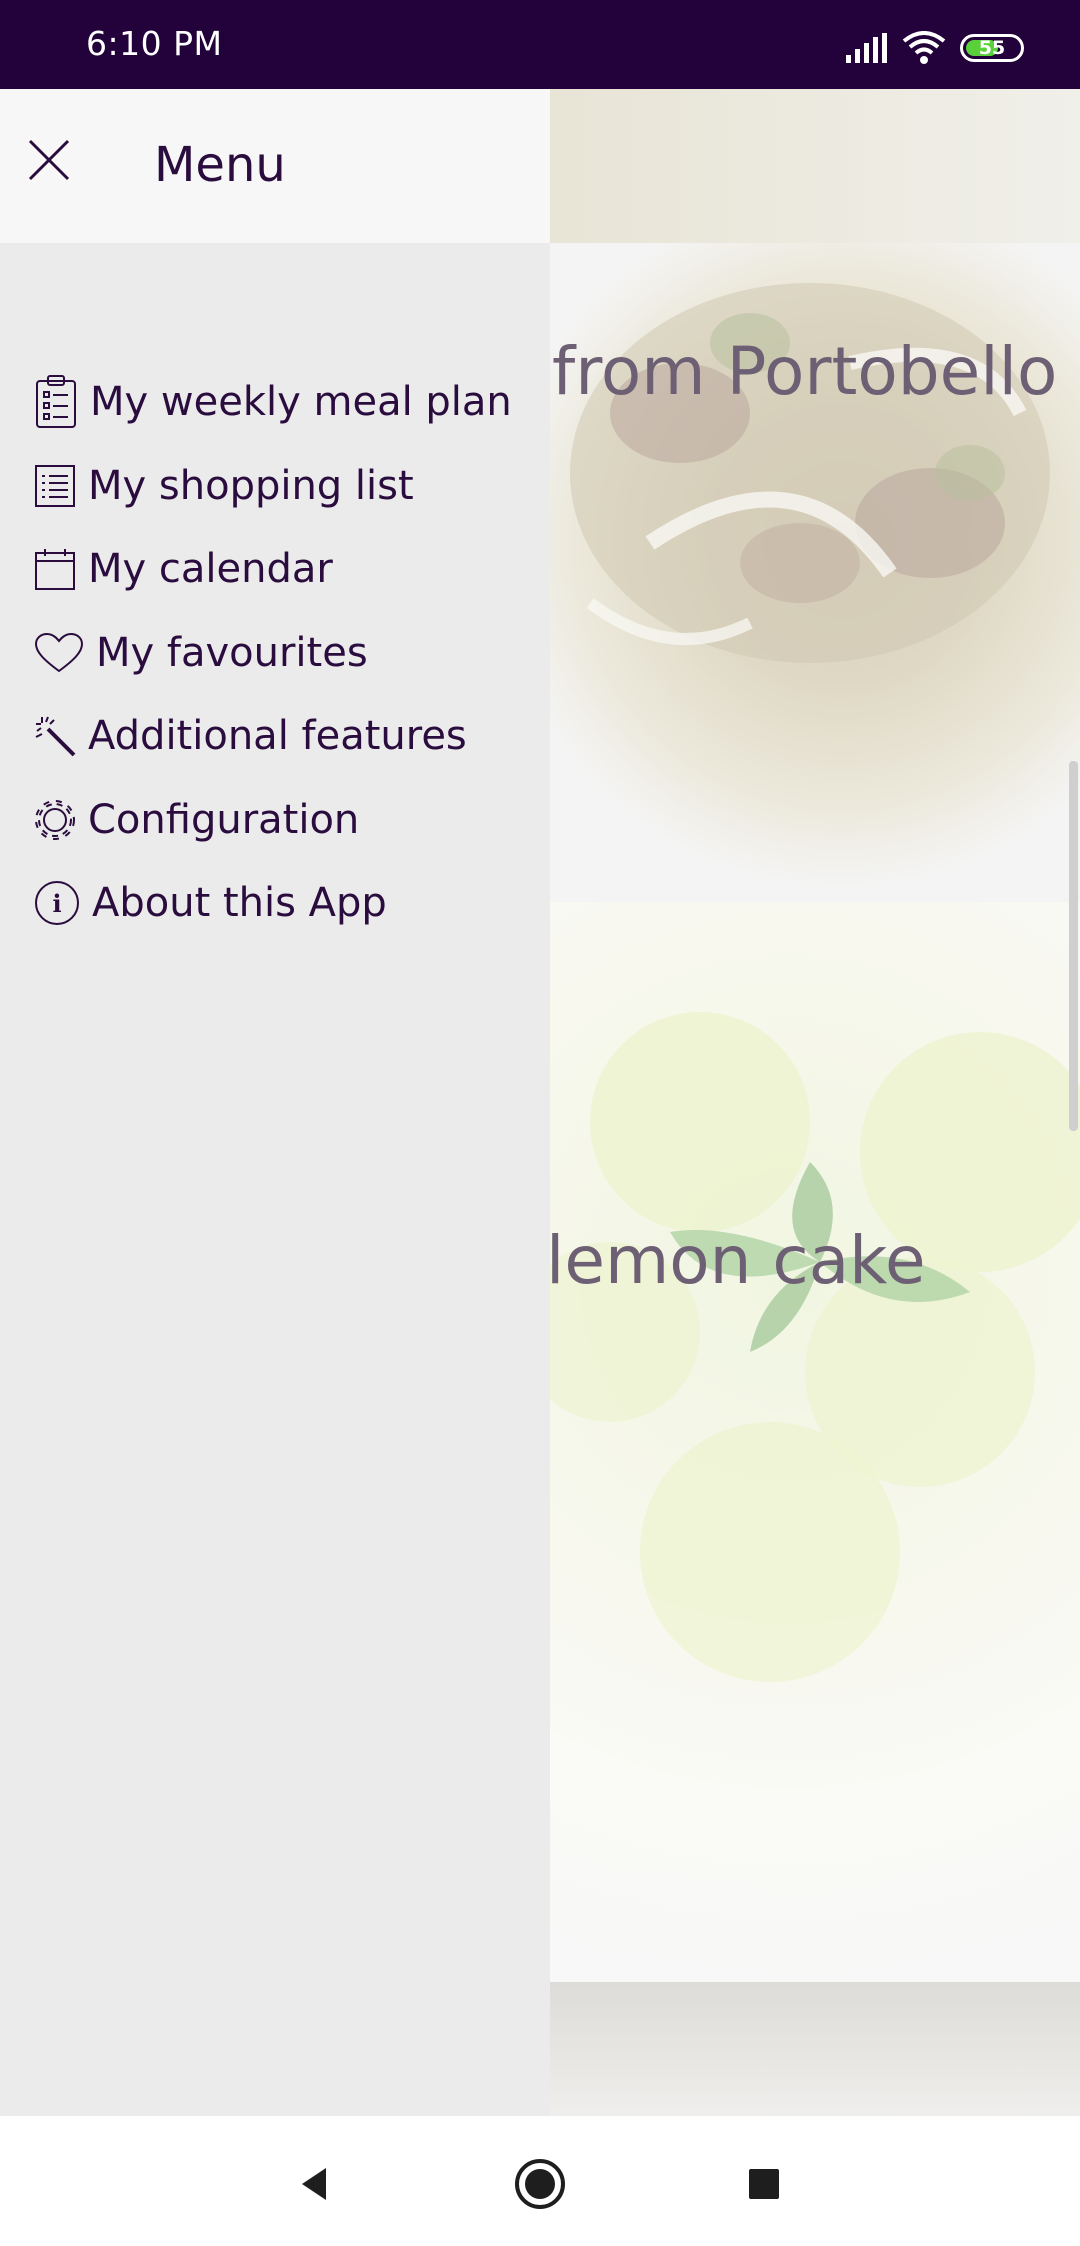 The height and width of the screenshot is (2246, 1080). What do you see at coordinates (738, 1260) in the screenshot?
I see `recipe-title: lemon cake` at bounding box center [738, 1260].